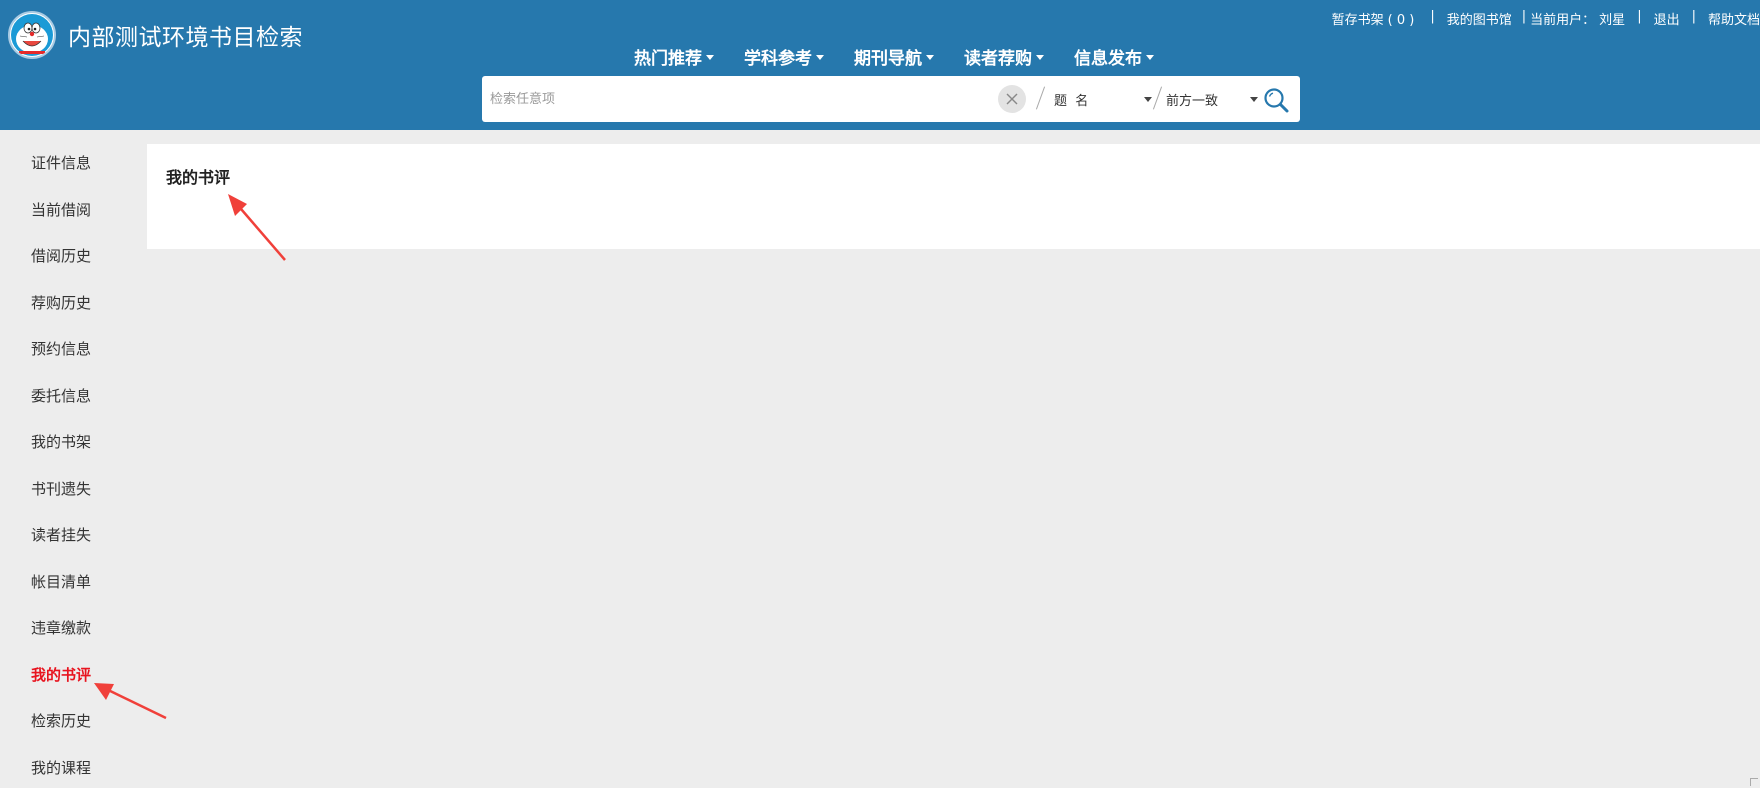 This screenshot has width=1760, height=788. What do you see at coordinates (1734, 18) in the screenshot?
I see `help-link: 帮助文档` at bounding box center [1734, 18].